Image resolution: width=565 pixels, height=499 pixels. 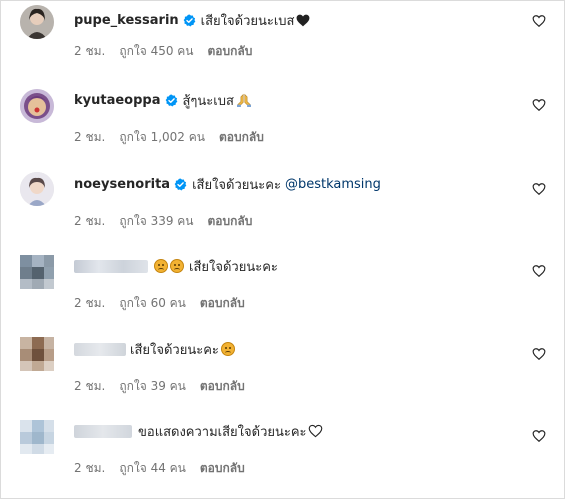 I want to click on comment-text: ขอแสดงความเสียใจด้วยนะคะ, so click(x=222, y=432).